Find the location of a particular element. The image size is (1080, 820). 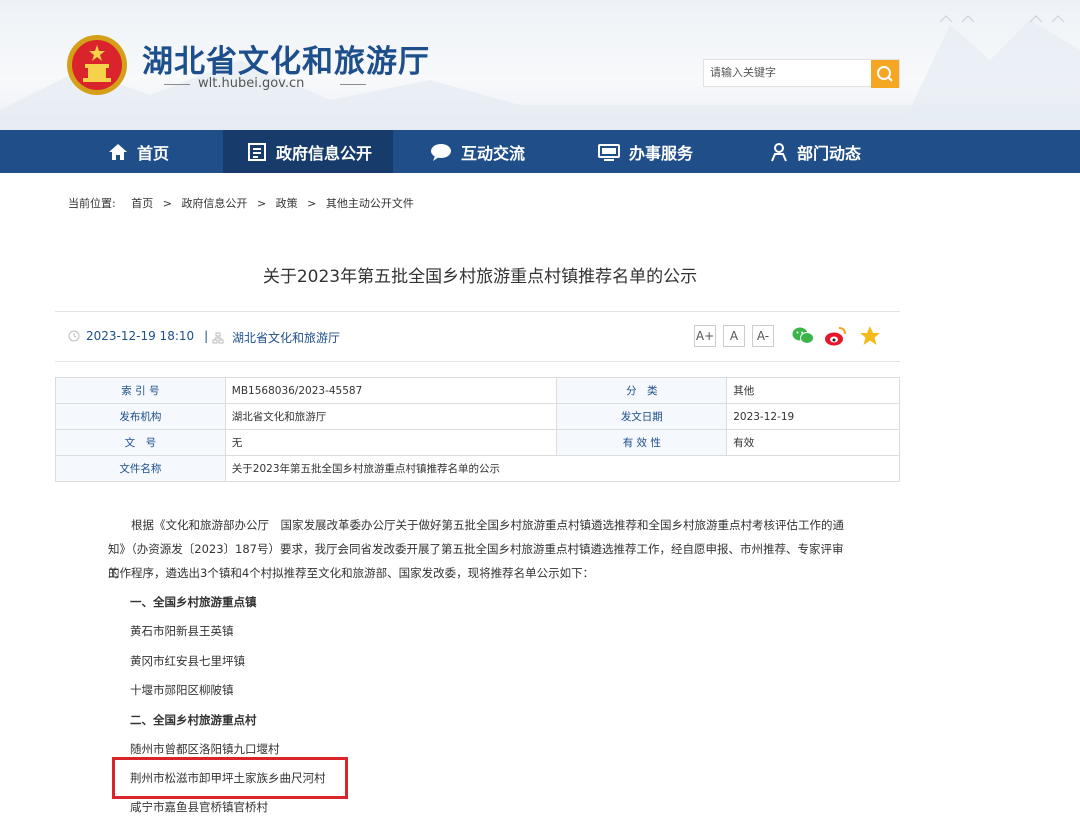

value-category: 其他 is located at coordinates (813, 390).